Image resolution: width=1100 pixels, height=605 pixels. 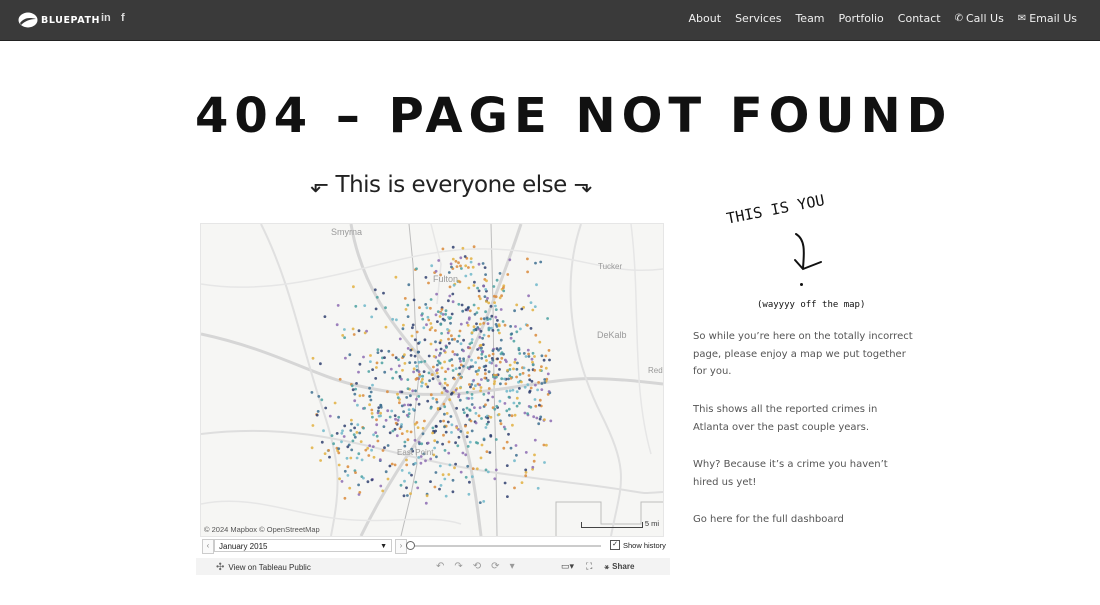 What do you see at coordinates (619, 567) in the screenshot?
I see `share-button: ⚹ Share` at bounding box center [619, 567].